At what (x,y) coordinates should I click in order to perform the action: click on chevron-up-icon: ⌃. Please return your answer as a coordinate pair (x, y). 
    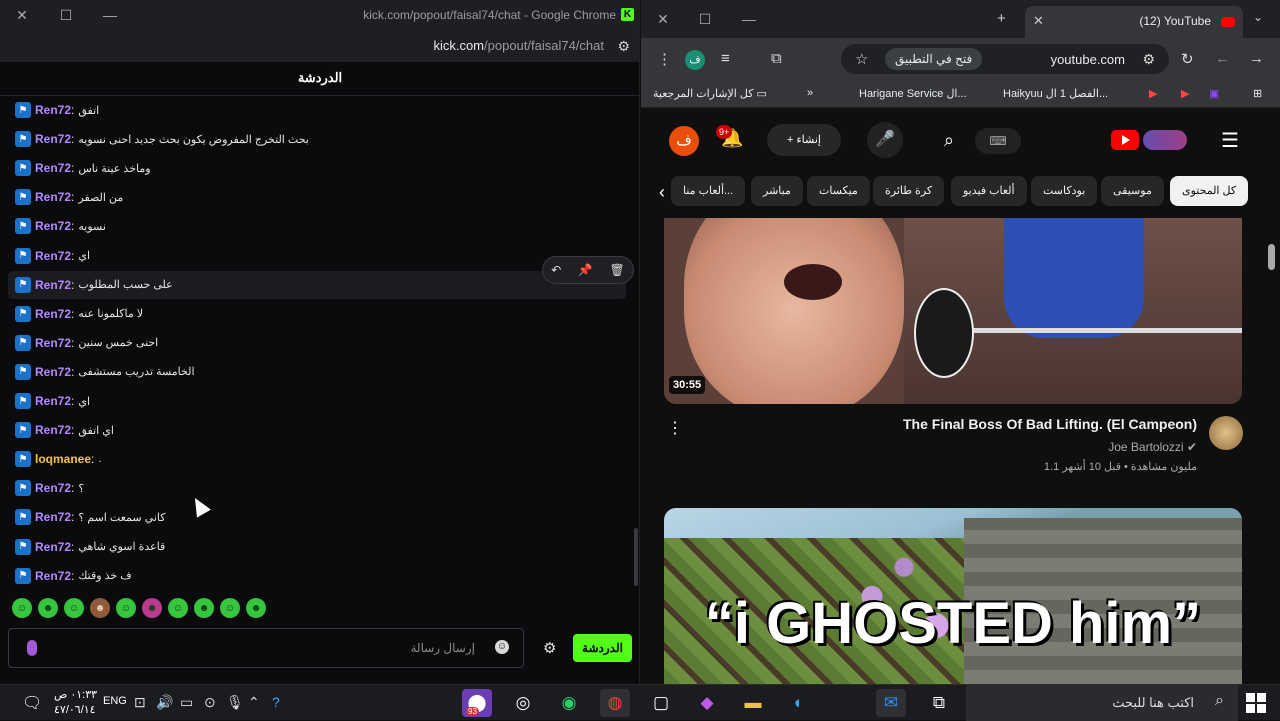
    Looking at the image, I should click on (254, 702).